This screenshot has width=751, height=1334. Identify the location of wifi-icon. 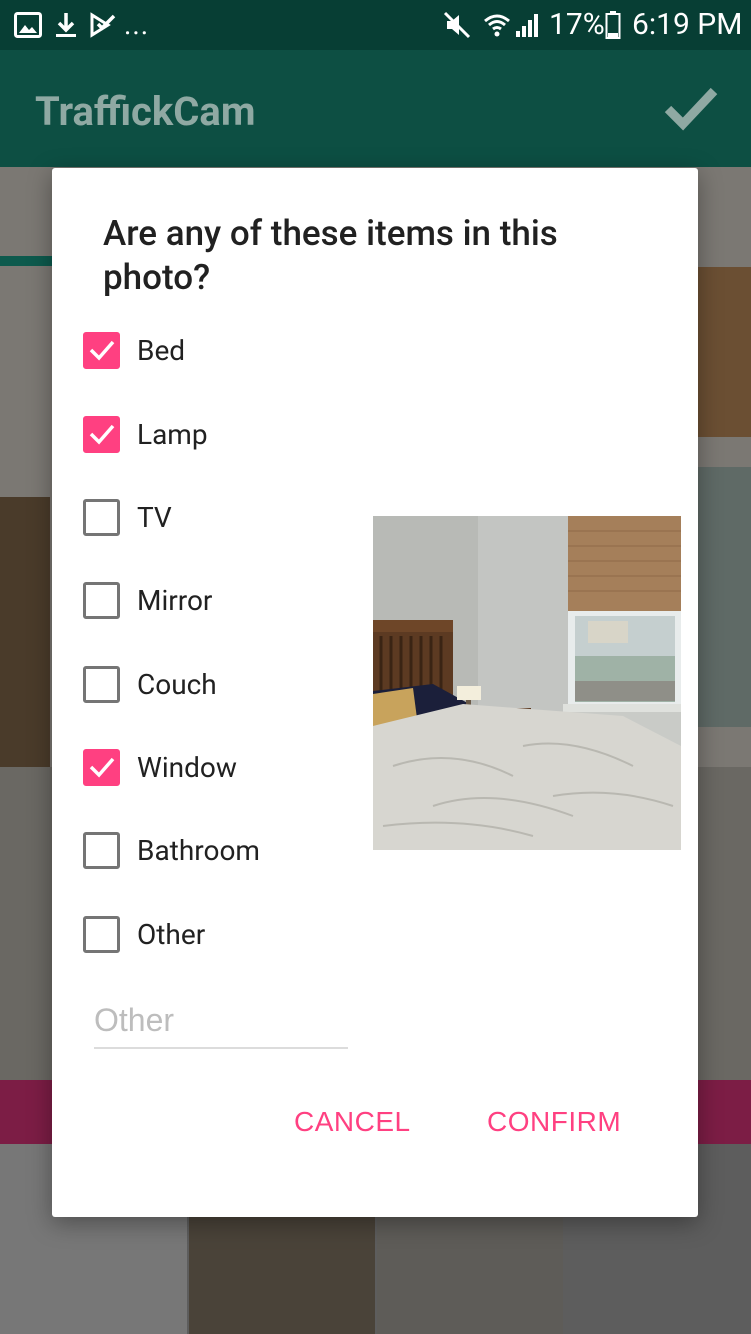
(497, 25).